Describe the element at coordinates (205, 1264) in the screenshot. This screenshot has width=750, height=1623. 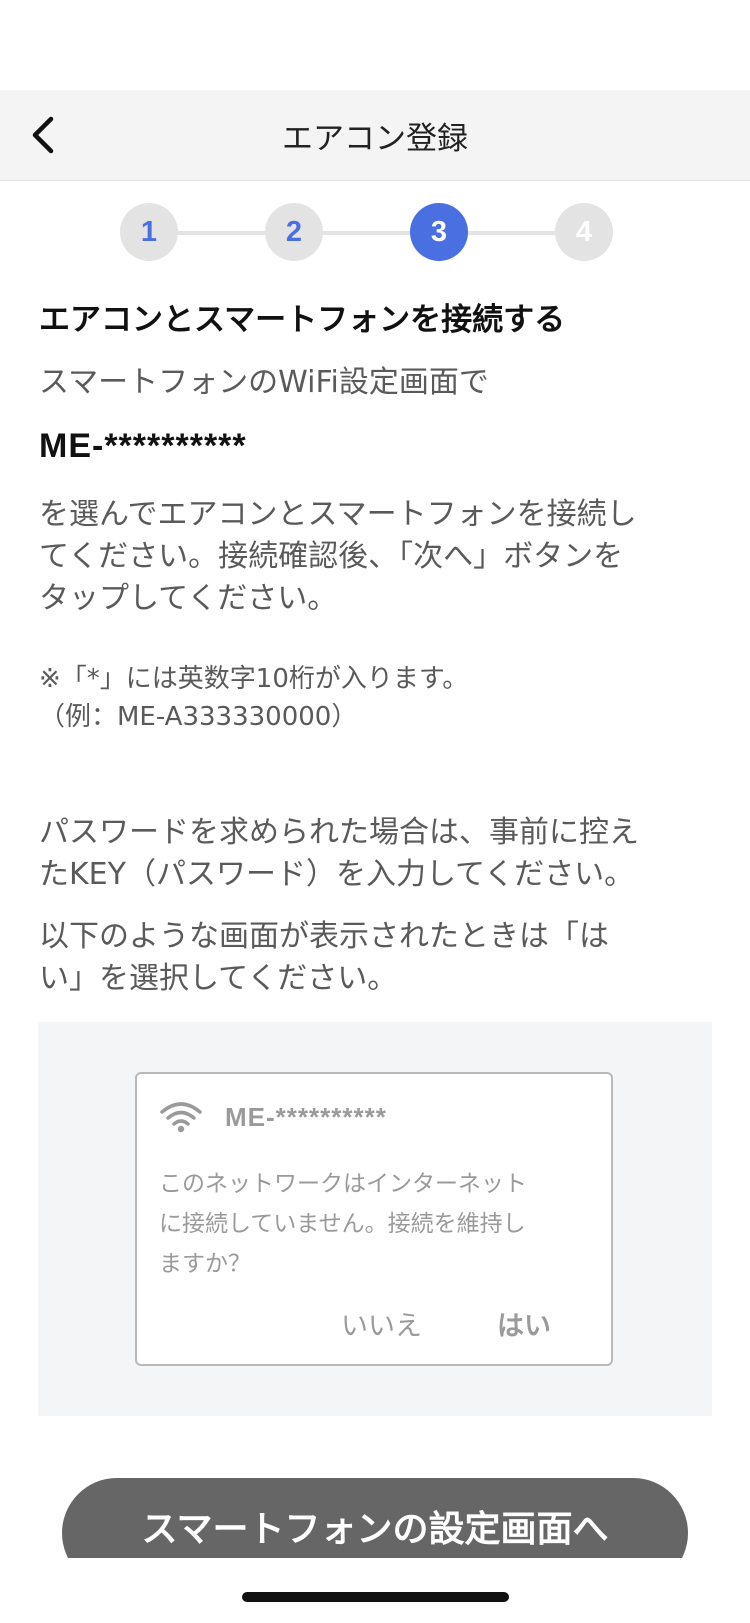
I see `example-dialog-message-line3: ますか？` at that location.